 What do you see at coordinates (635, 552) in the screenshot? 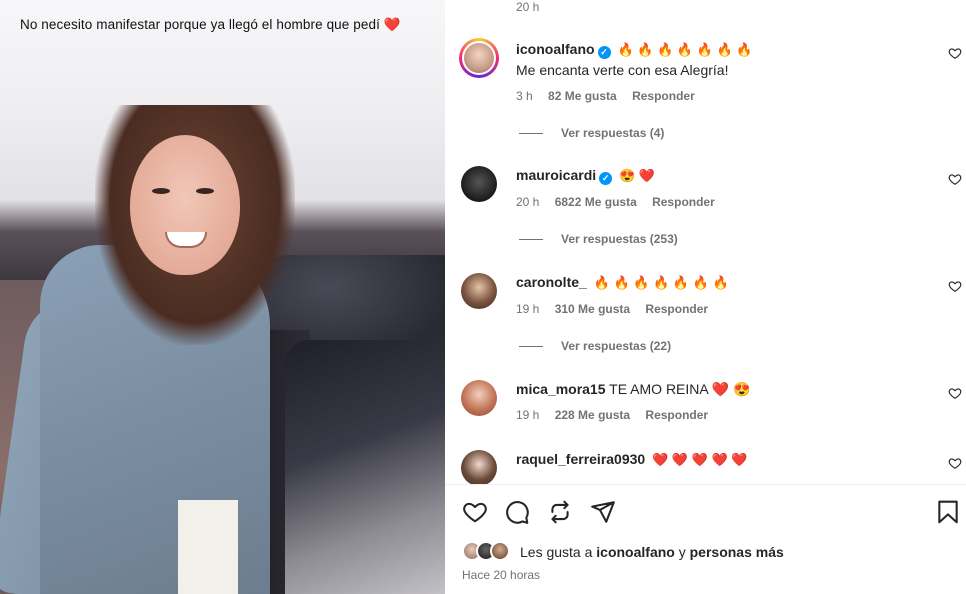
I see `likes-user: iconoalfano` at bounding box center [635, 552].